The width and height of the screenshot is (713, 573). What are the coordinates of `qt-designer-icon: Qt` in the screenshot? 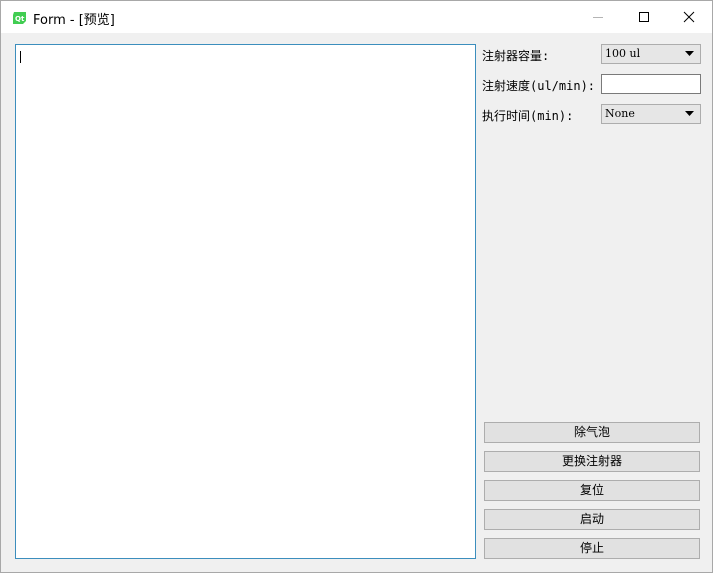 It's located at (19, 17).